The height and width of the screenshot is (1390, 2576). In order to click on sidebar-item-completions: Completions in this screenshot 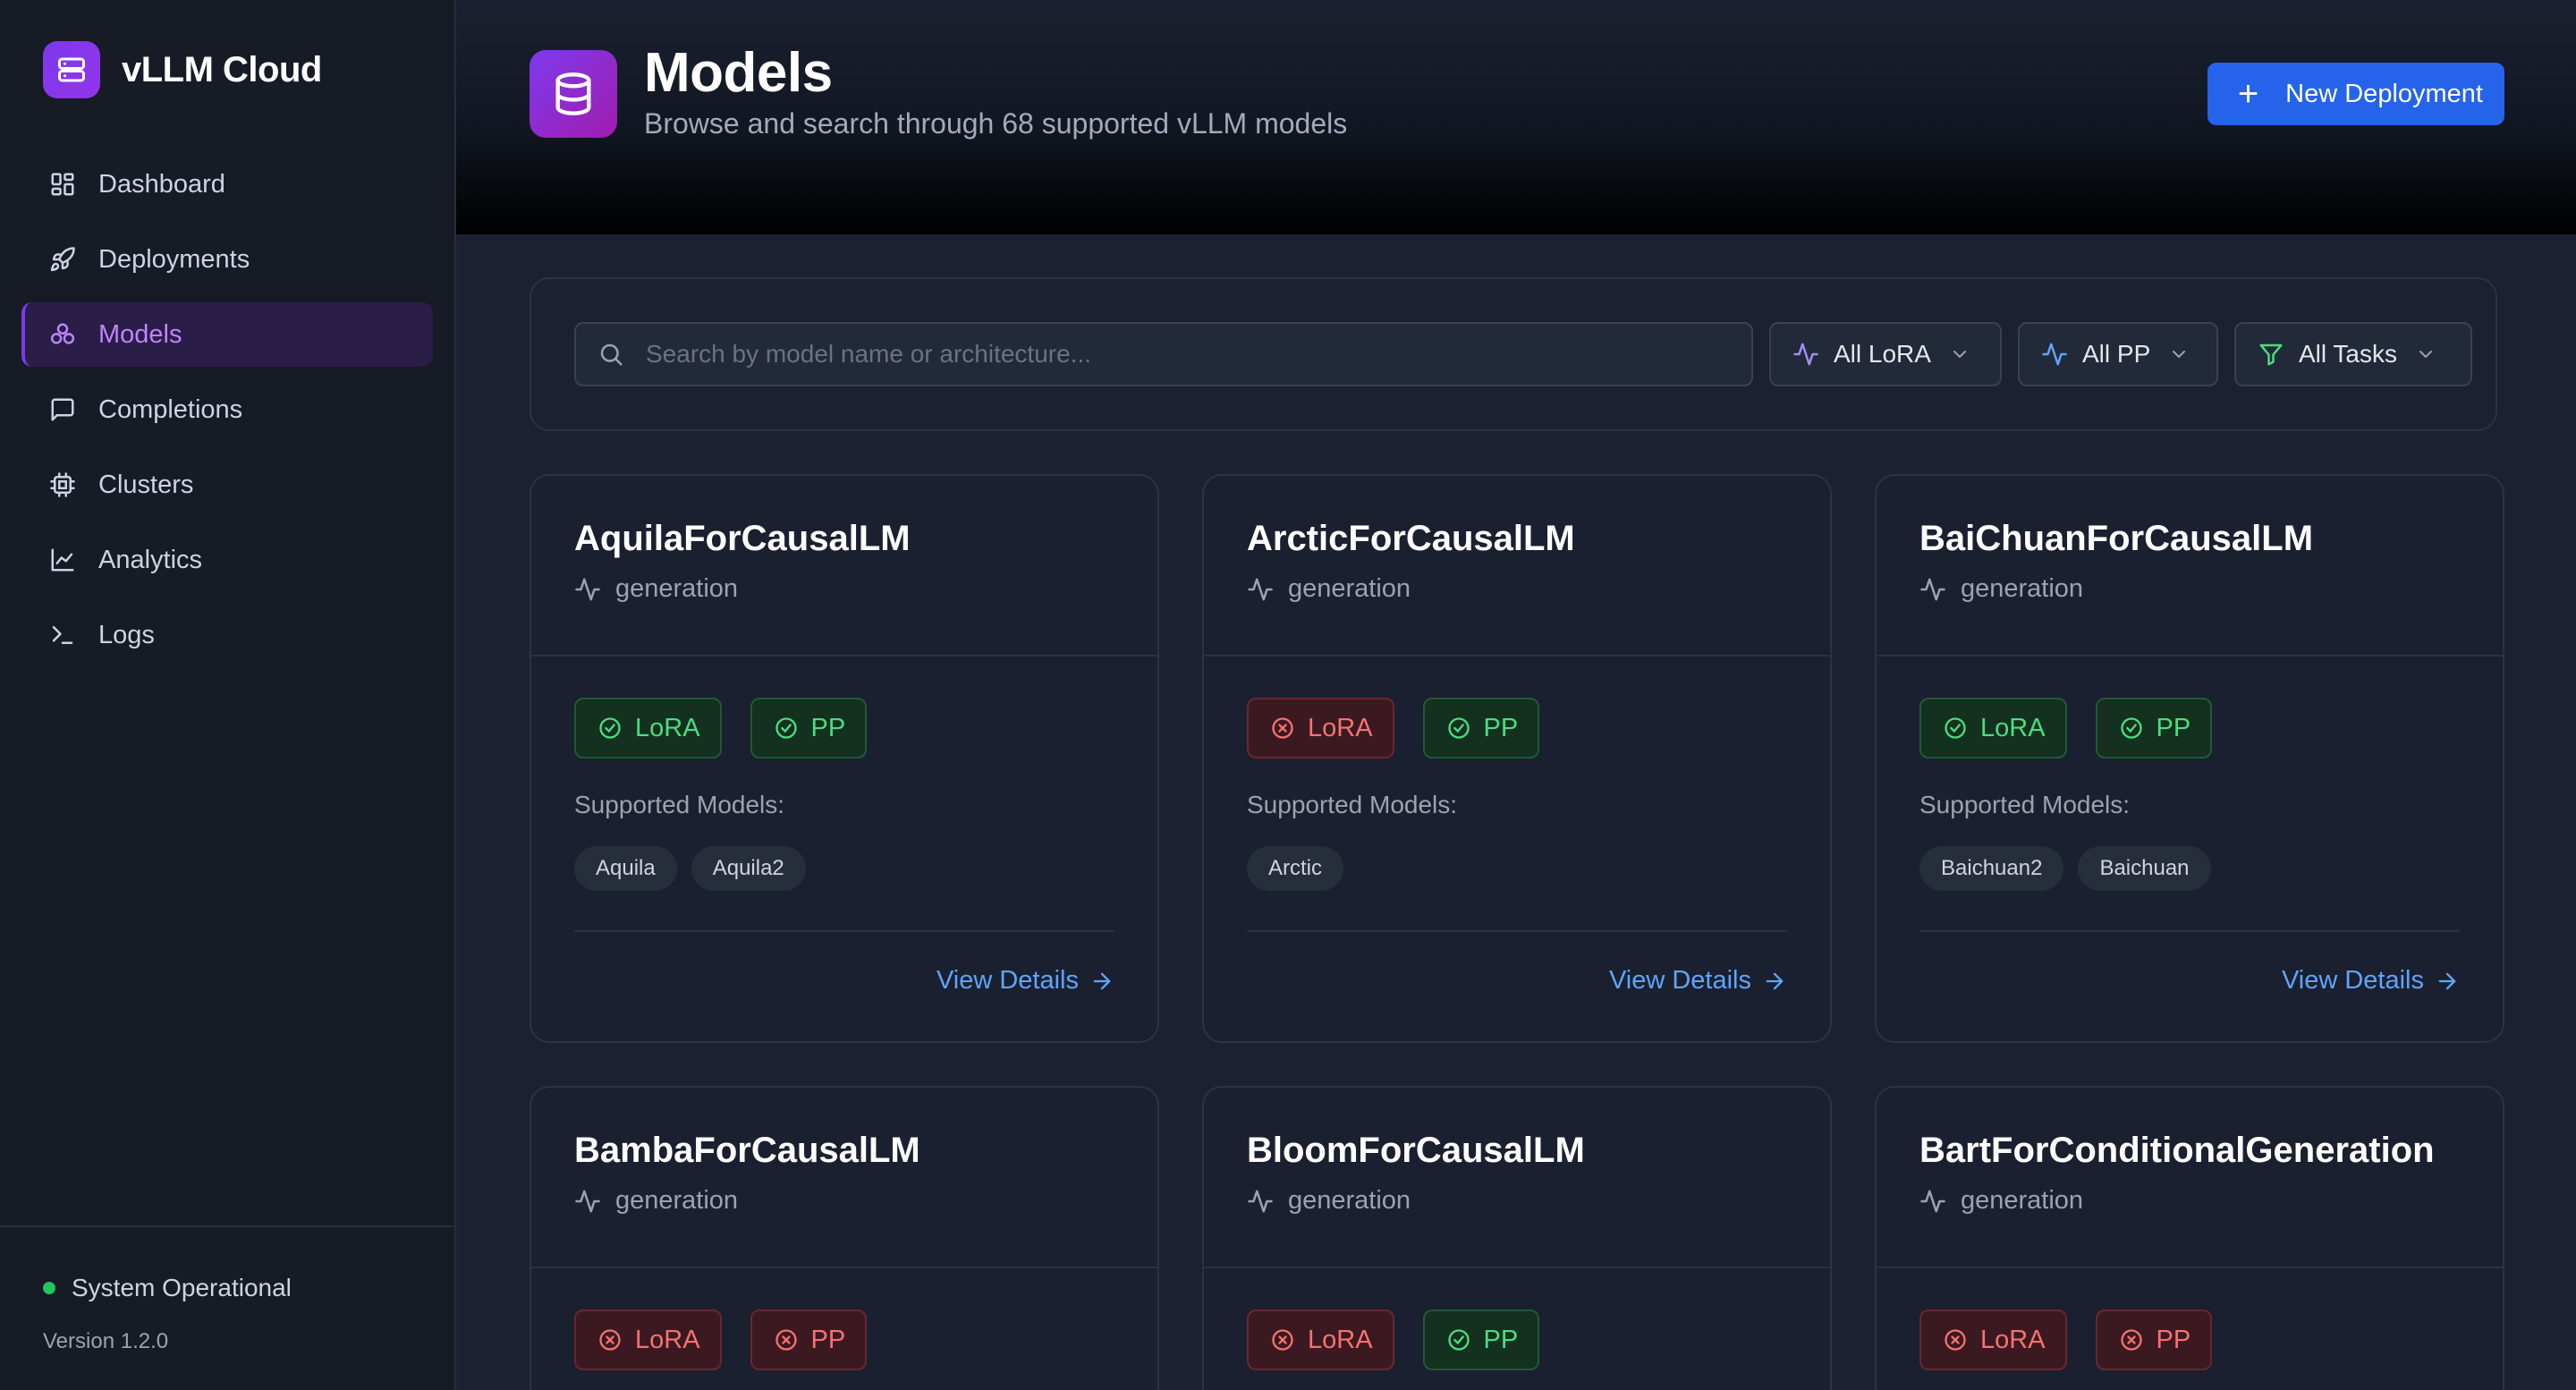, I will do `click(227, 409)`.